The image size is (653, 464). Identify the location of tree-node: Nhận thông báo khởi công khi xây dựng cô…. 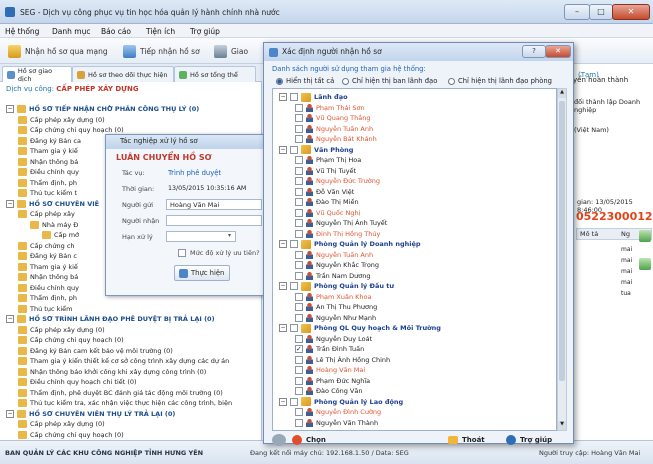
(112, 372).